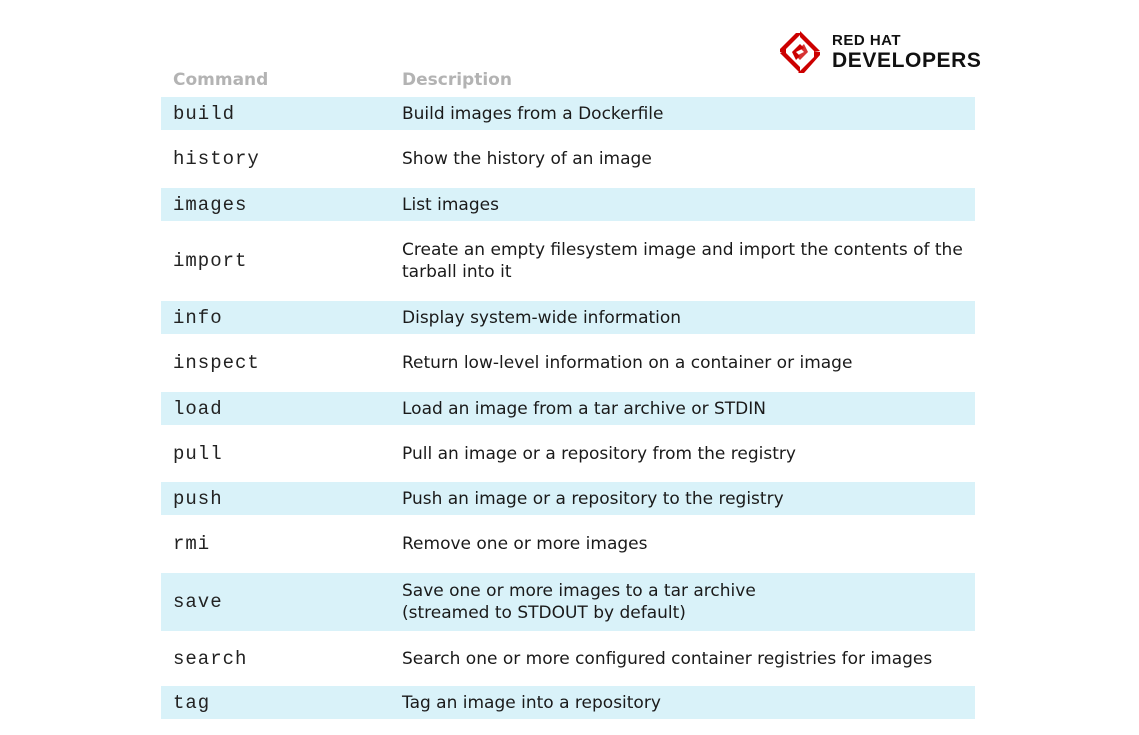 Image resolution: width=1139 pixels, height=735 pixels. I want to click on description-cell: Tag an image into a repository, so click(531, 702).